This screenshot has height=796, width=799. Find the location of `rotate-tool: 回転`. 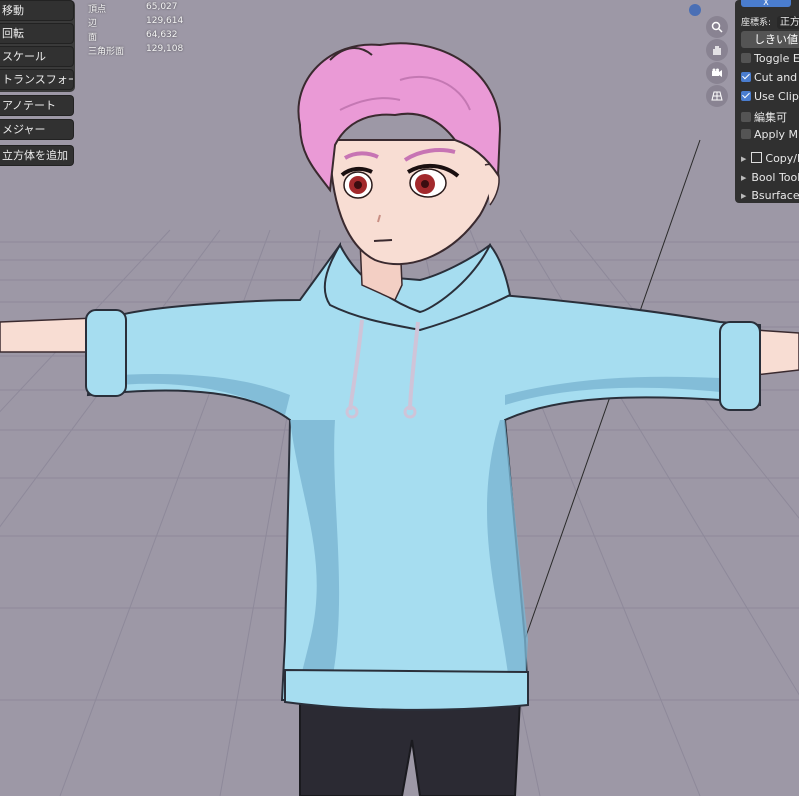

rotate-tool: 回転 is located at coordinates (37, 33).